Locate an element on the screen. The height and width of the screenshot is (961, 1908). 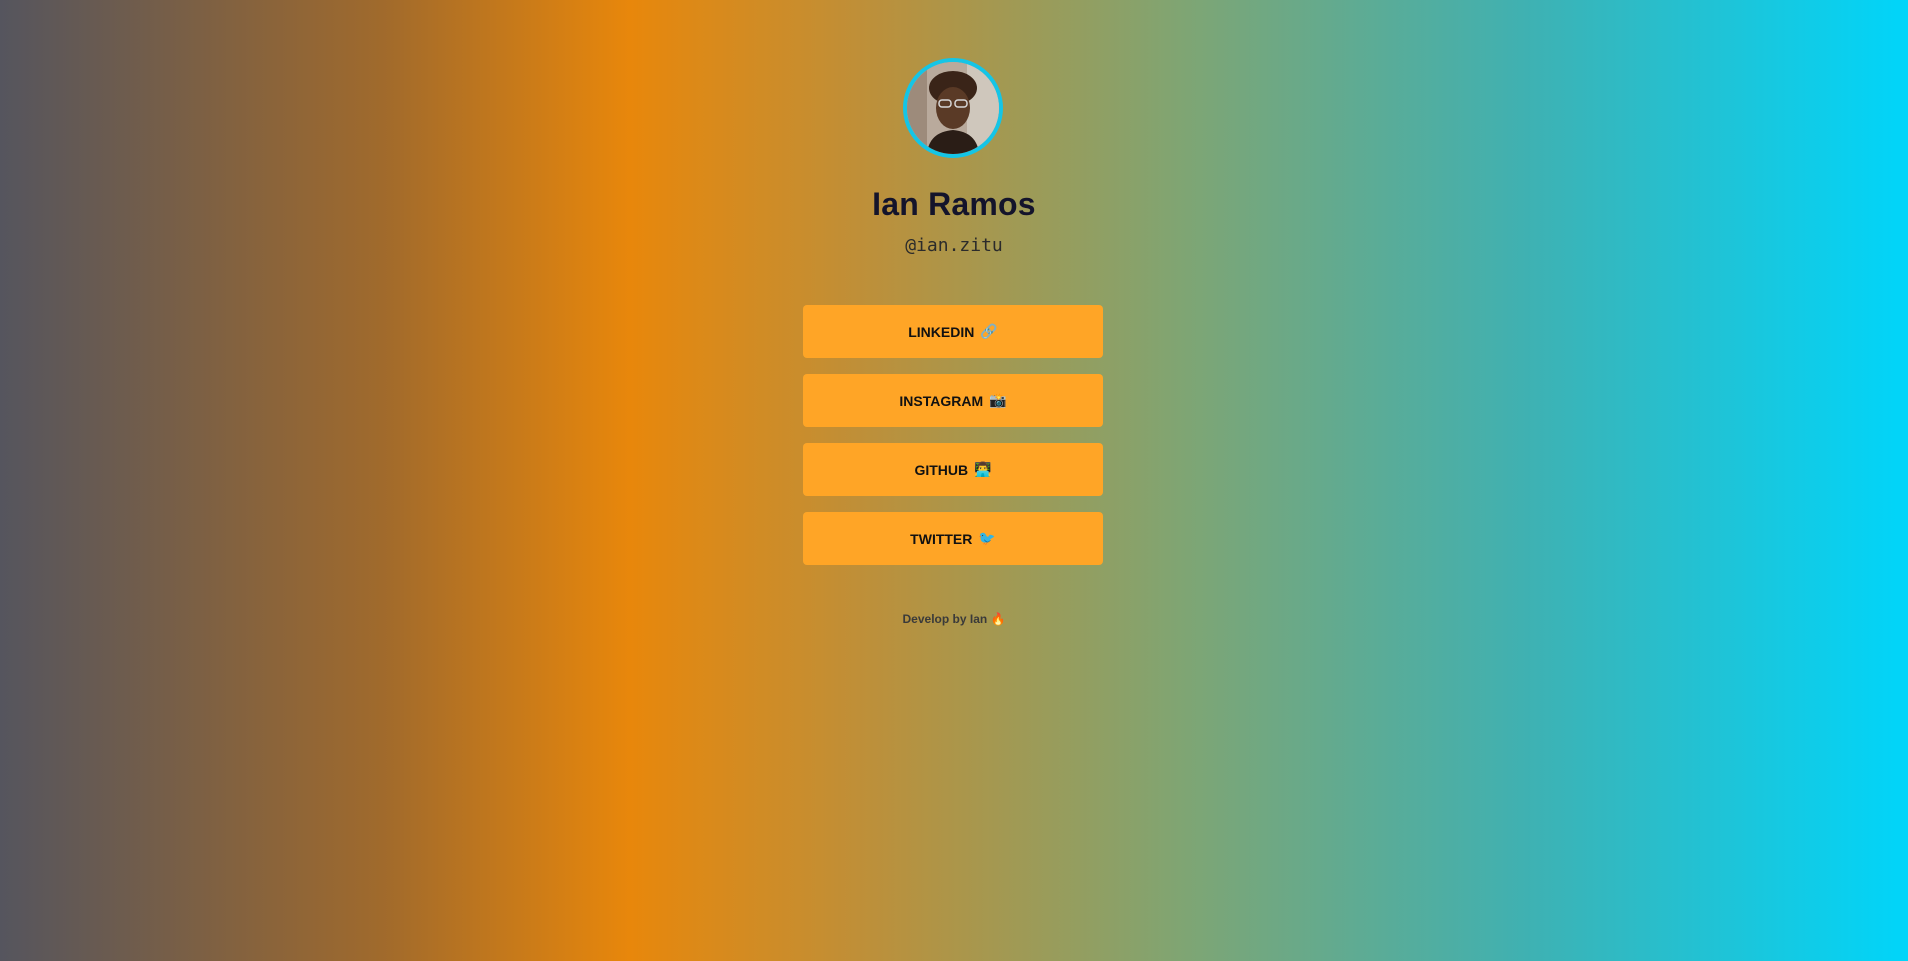
instagram-label: INSTAGRAM is located at coordinates (941, 400).